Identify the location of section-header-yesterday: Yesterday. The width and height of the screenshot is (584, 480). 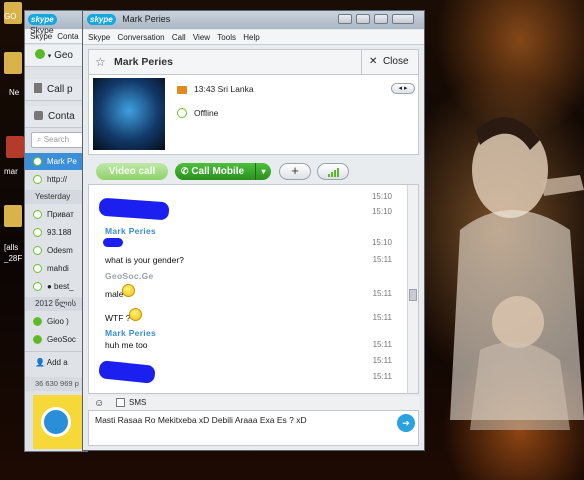
(57, 197).